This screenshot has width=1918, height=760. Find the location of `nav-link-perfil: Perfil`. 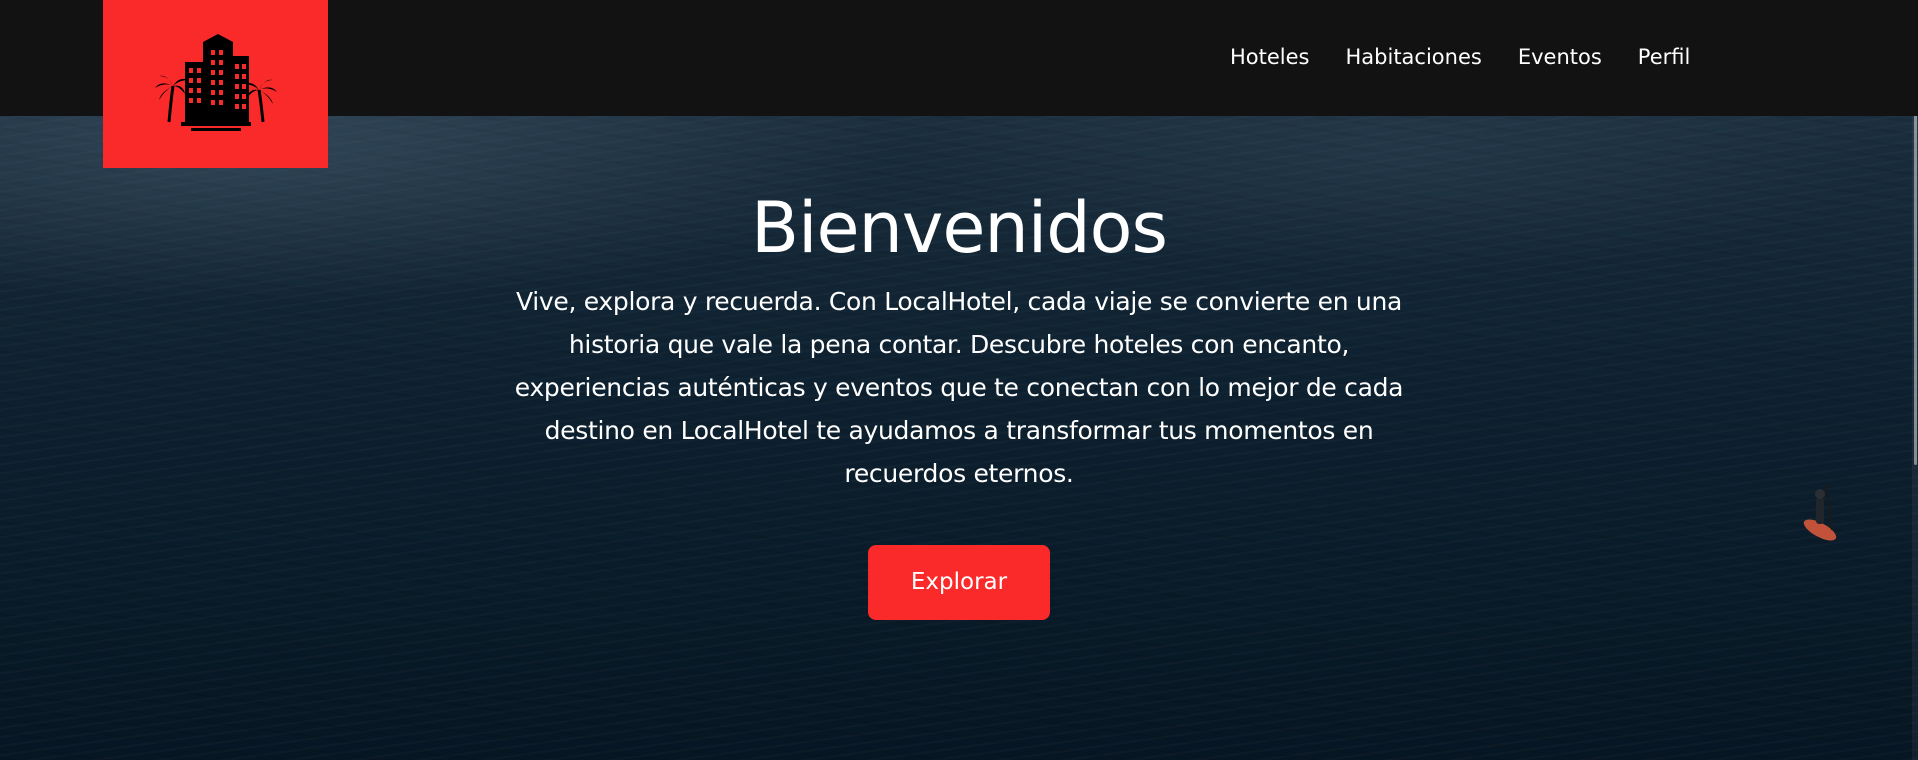

nav-link-perfil: Perfil is located at coordinates (1664, 57).